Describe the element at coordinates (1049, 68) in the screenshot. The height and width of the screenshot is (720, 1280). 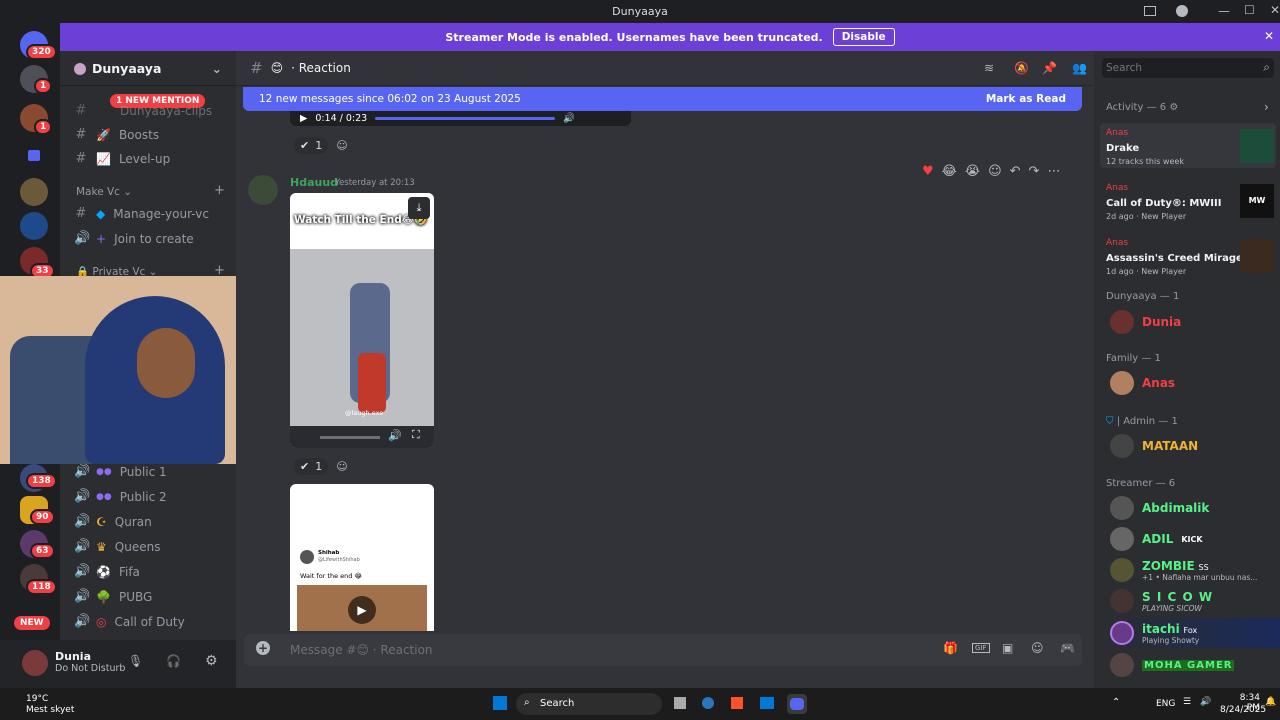
I see `pin-icon: 📌` at that location.